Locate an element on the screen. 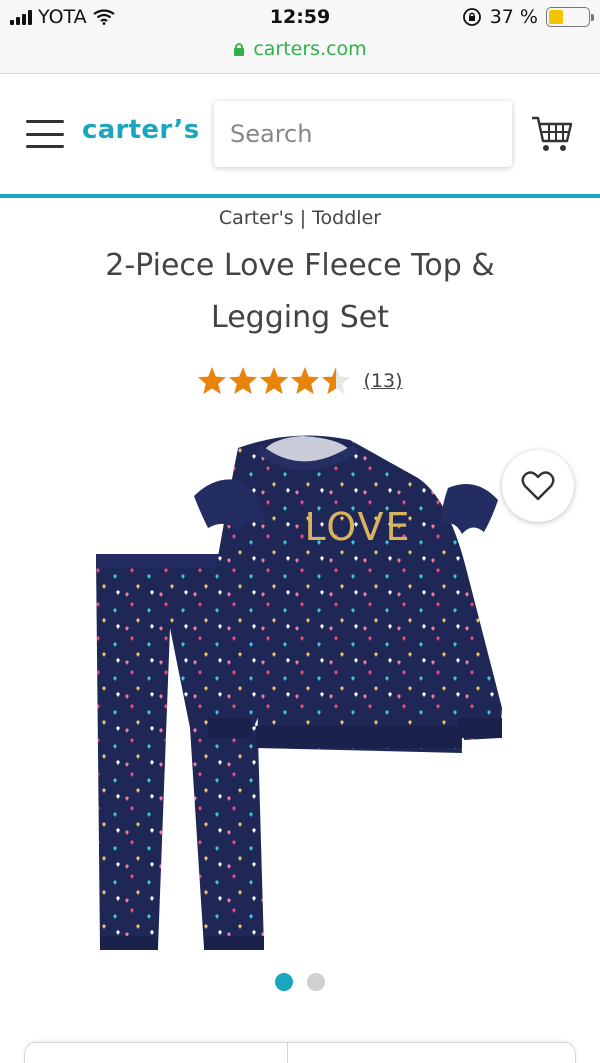 The height and width of the screenshot is (1063, 600). search-bar is located at coordinates (363, 134).